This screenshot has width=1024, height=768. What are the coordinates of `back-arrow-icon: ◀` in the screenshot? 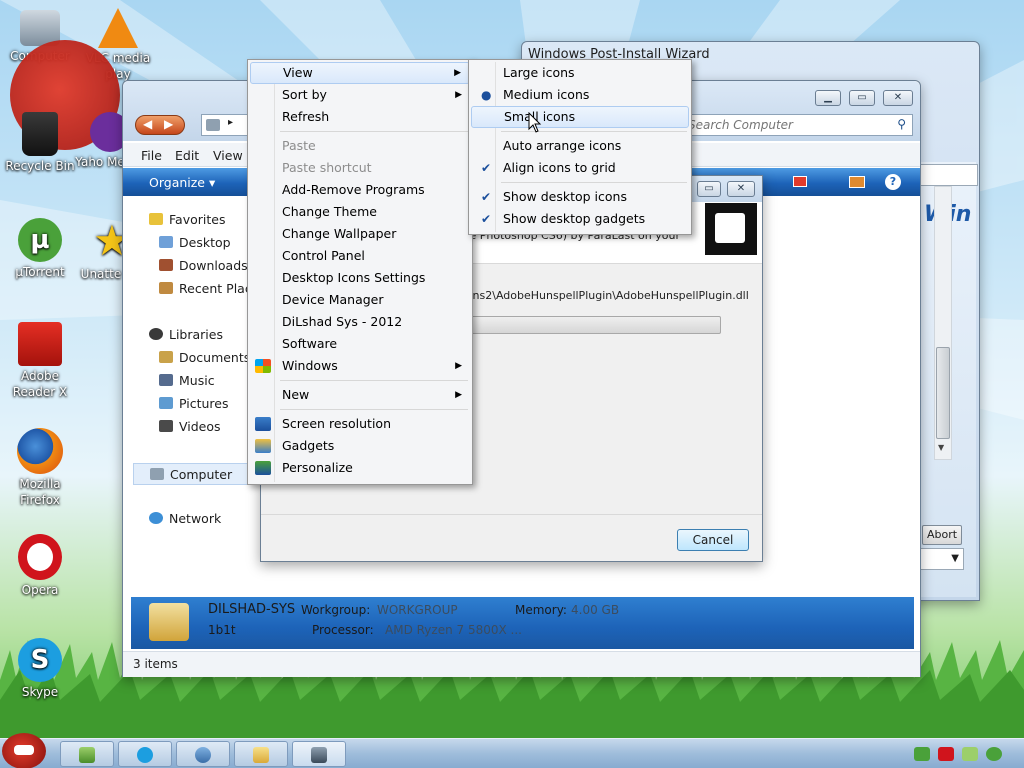 It's located at (147, 124).